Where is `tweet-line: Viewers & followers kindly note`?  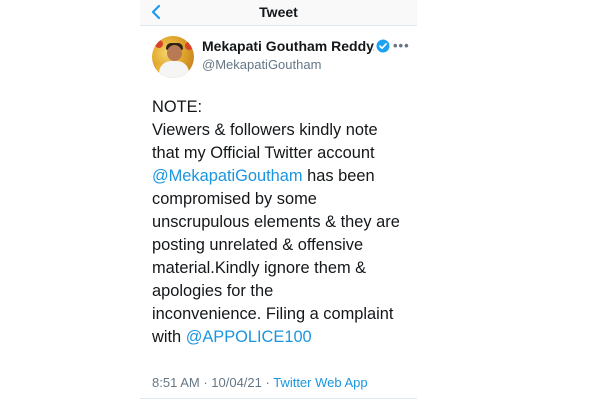
tweet-line: Viewers & followers kindly note is located at coordinates (265, 130).